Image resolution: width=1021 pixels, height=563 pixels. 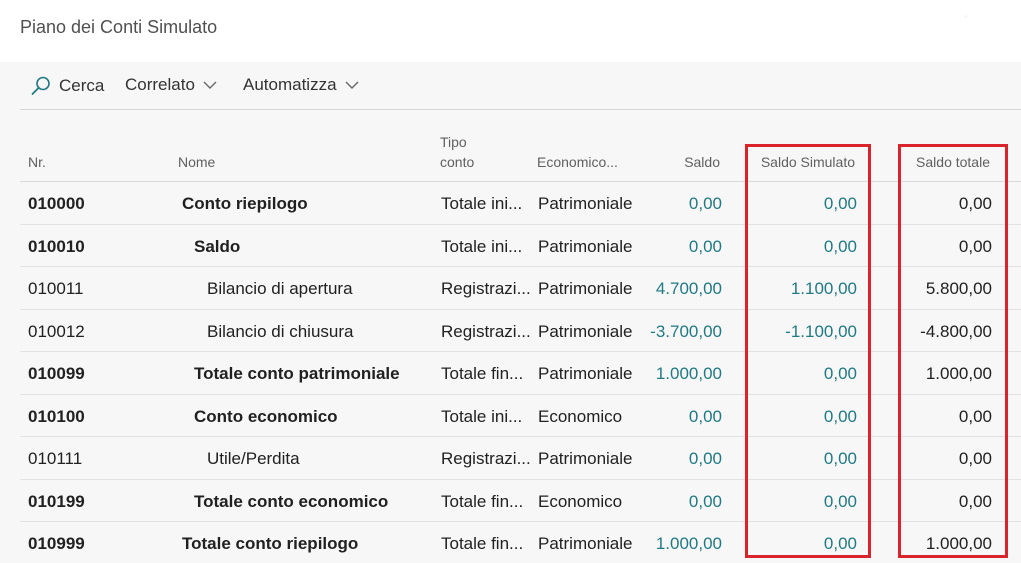 What do you see at coordinates (56, 246) in the screenshot?
I see `cell-nr: 010010` at bounding box center [56, 246].